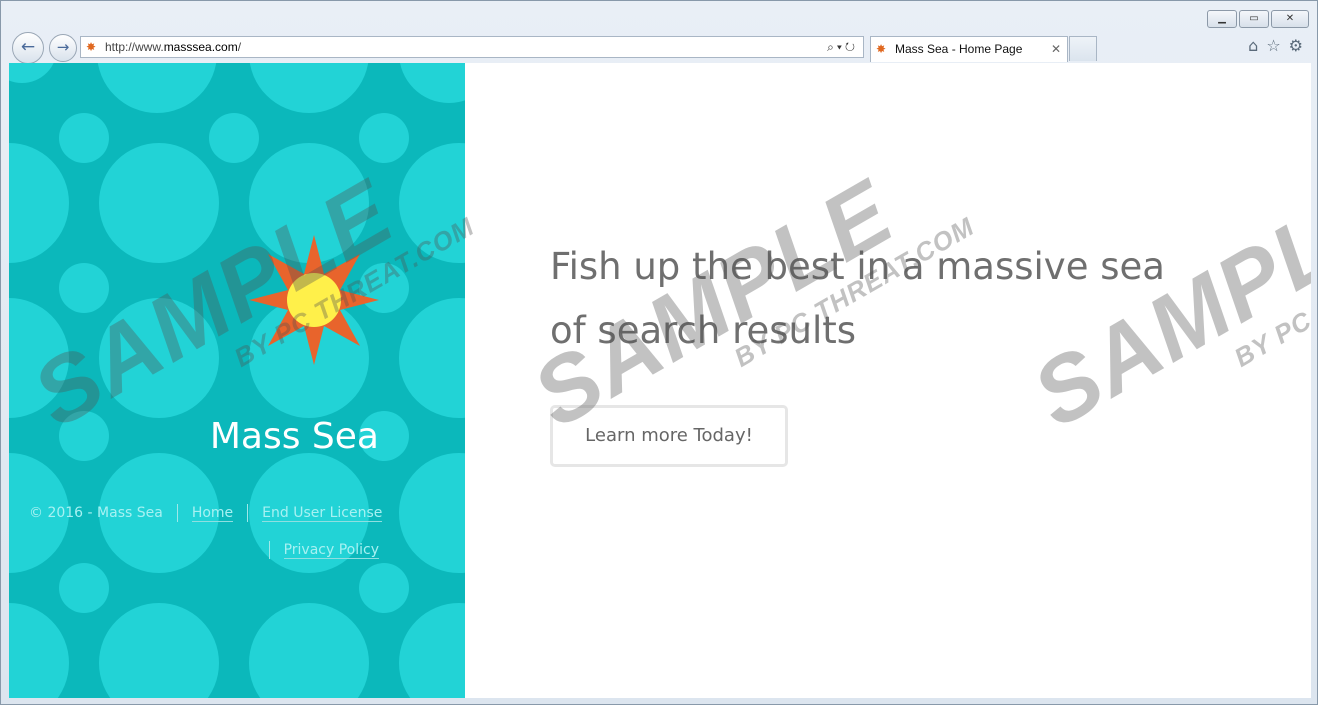 Image resolution: width=1318 pixels, height=705 pixels. I want to click on window-controls: ▁ ▭ ✕, so click(1258, 19).